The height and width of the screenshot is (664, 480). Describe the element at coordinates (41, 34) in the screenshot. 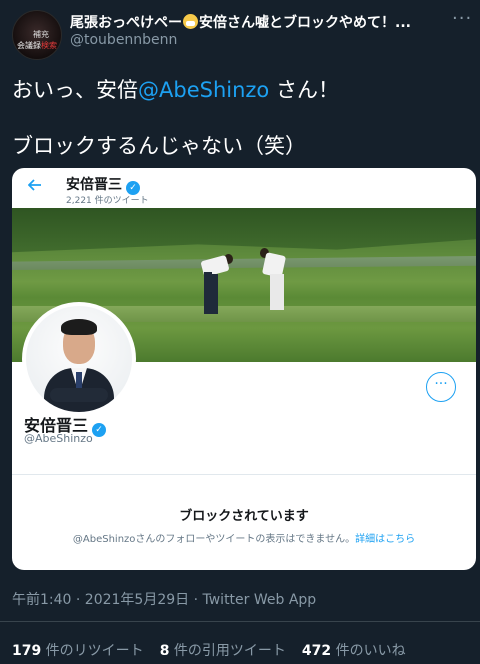

I see `avatar-text-top: 補充` at that location.